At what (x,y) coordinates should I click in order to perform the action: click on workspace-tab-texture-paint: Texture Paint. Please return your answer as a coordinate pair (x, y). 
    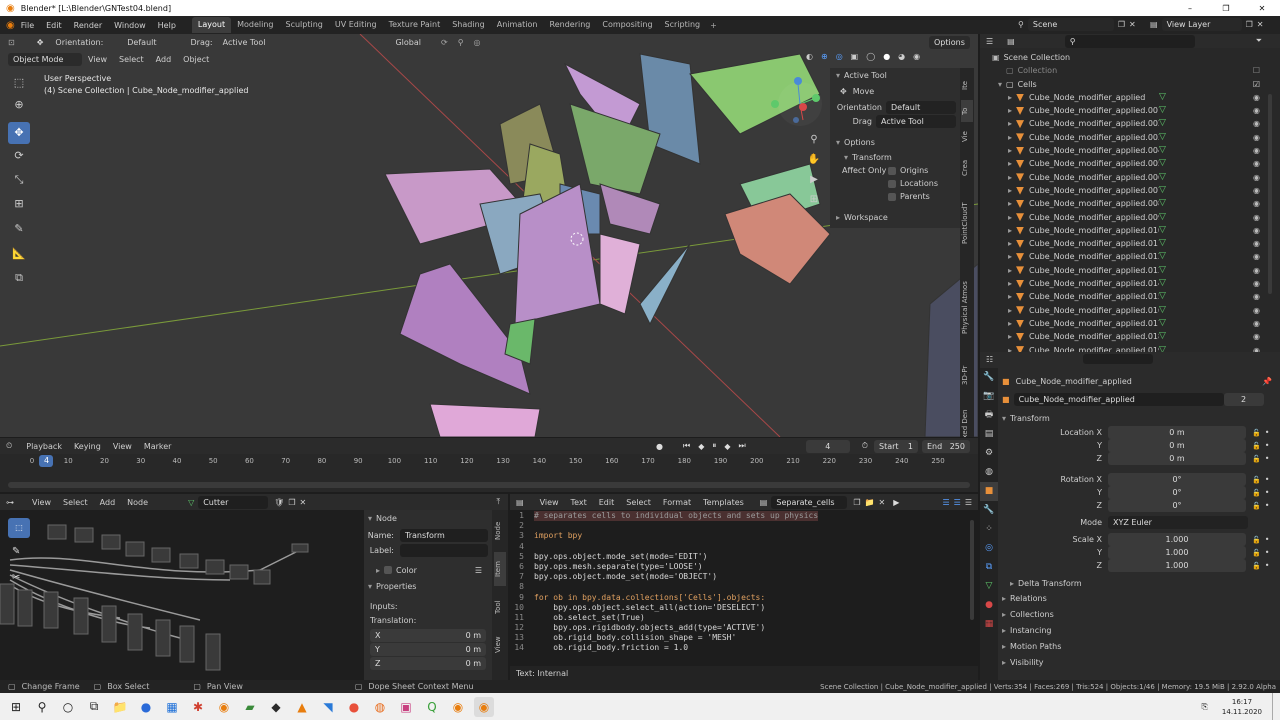
    Looking at the image, I should click on (415, 25).